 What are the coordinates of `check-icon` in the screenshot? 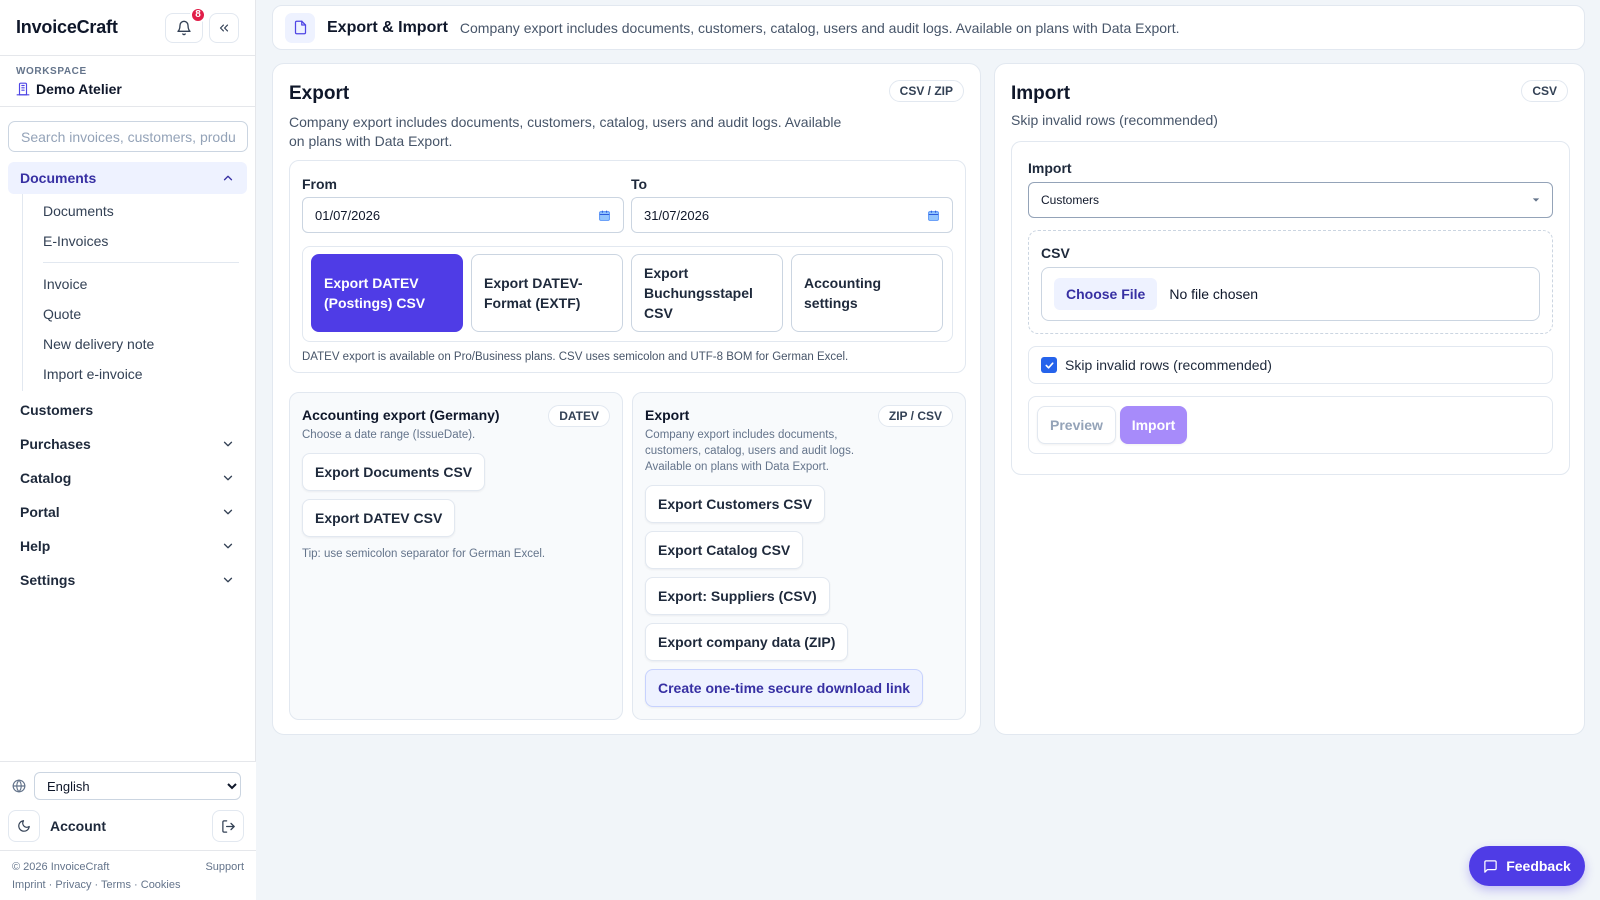 It's located at (1049, 365).